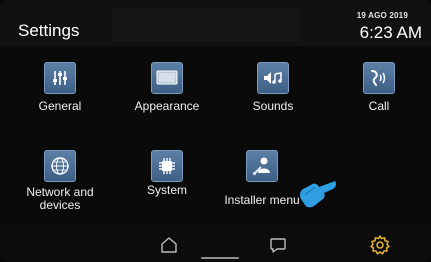 The image size is (431, 262). I want to click on tile-label-network-and-devices: Network and devices, so click(60, 198).